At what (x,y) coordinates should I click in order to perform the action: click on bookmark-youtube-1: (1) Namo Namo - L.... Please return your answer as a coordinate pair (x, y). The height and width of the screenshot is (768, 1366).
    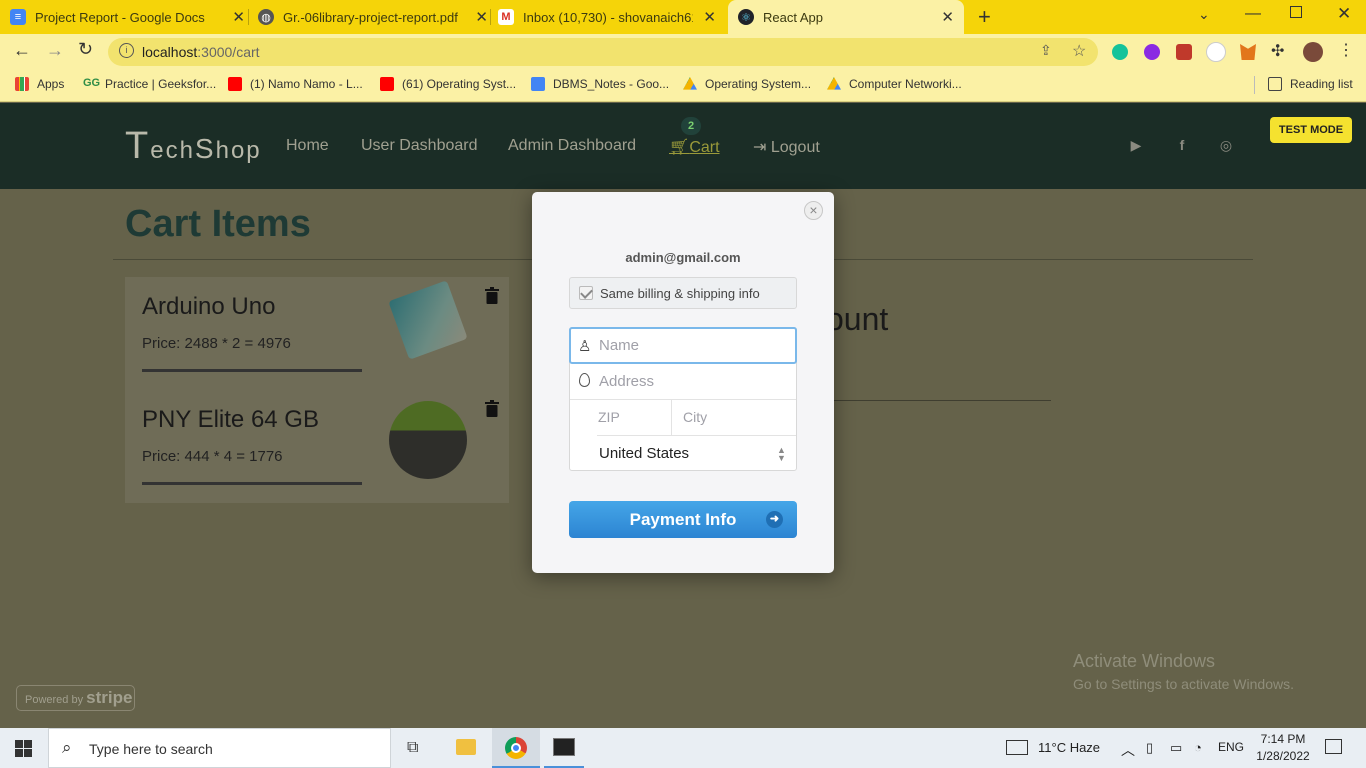
    Looking at the image, I should click on (295, 84).